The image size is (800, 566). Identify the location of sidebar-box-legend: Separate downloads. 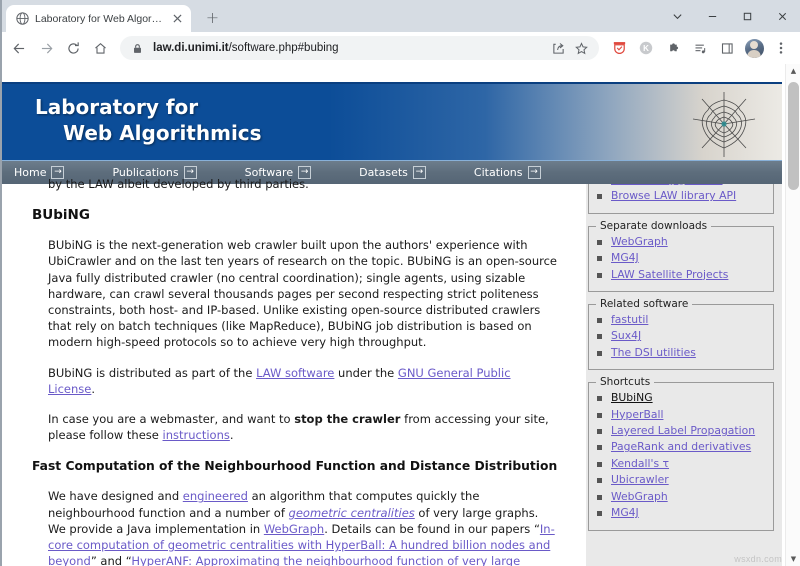
(654, 225).